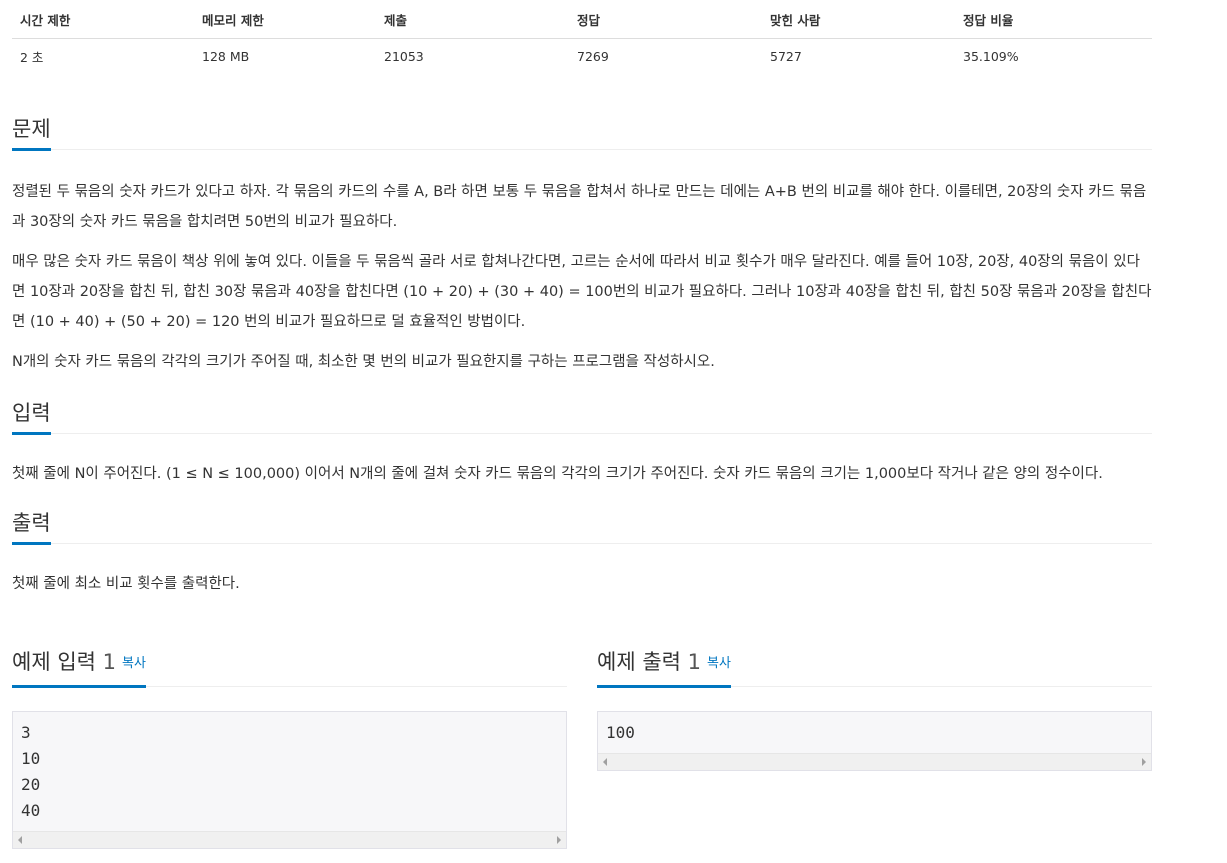 This screenshot has width=1227, height=863. I want to click on problem-headline: 문제, so click(582, 132).